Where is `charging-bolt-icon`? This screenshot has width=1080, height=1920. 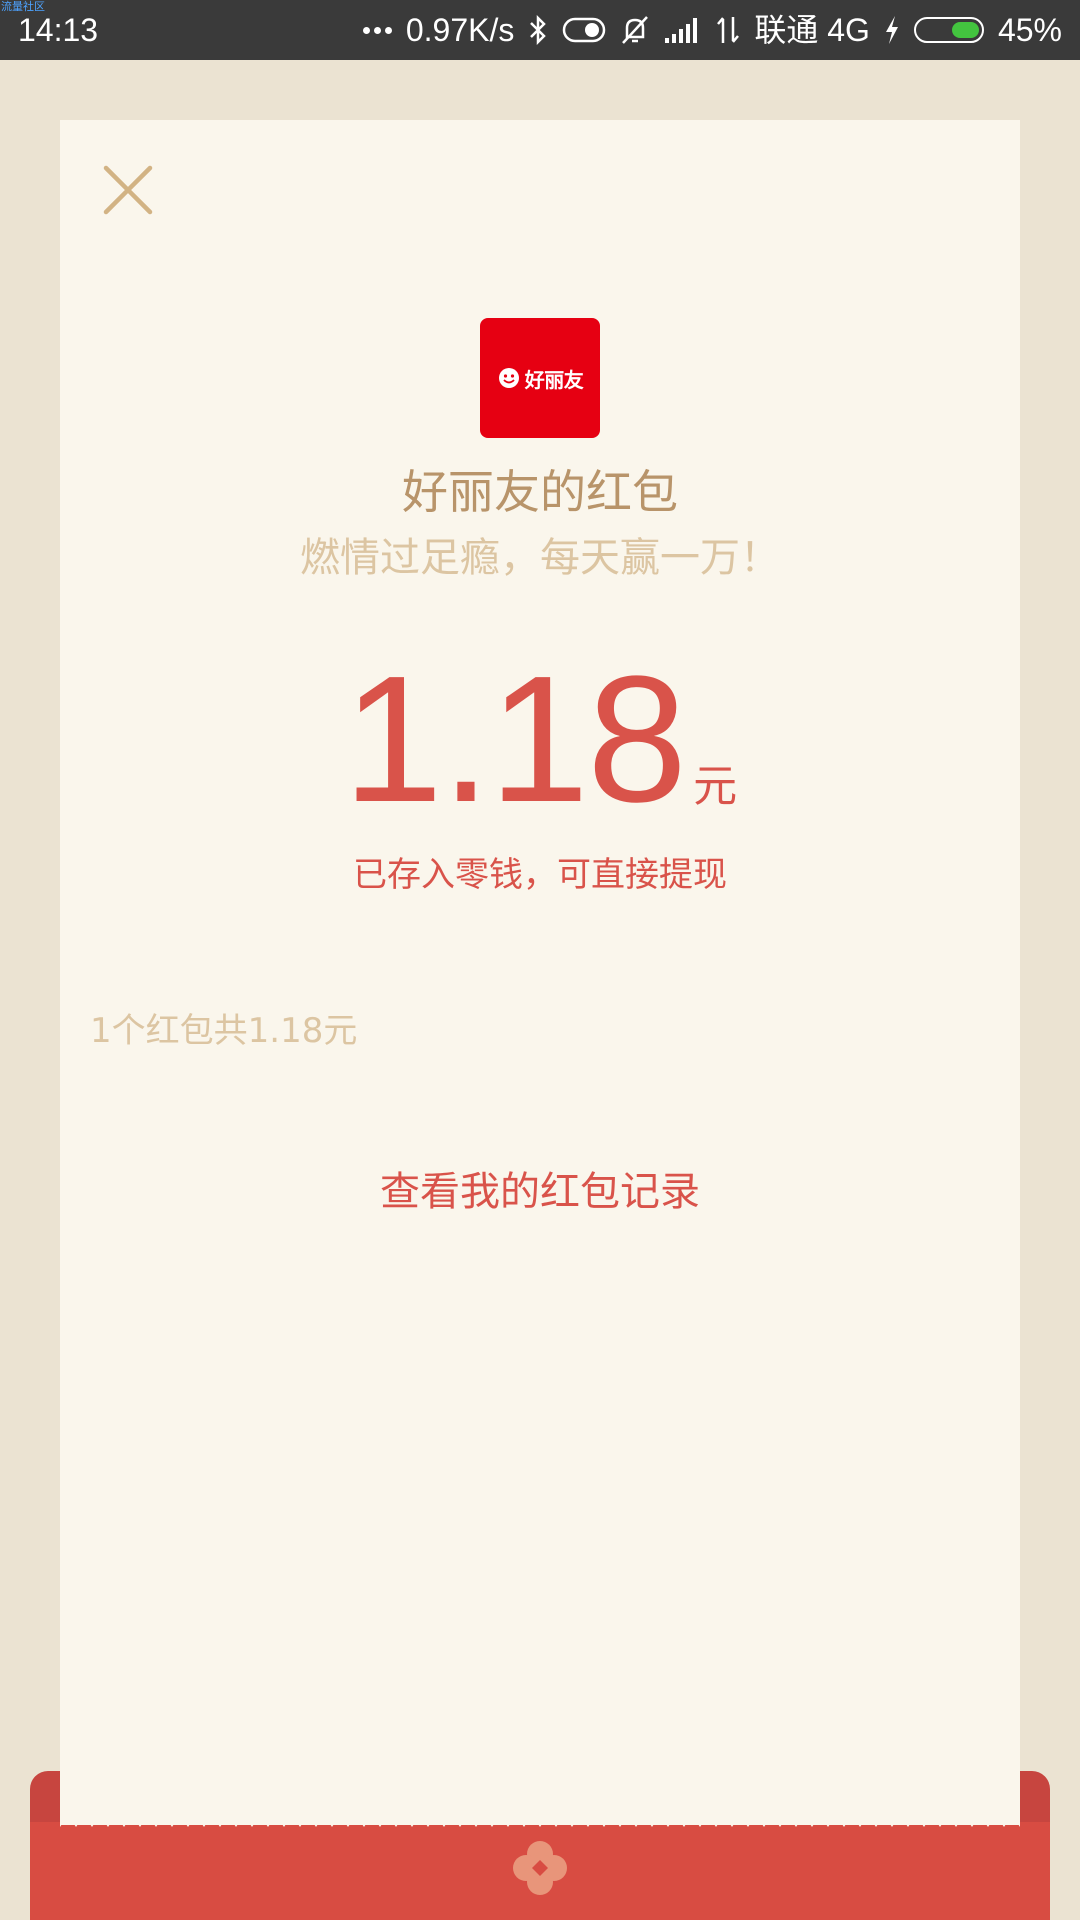
charging-bolt-icon is located at coordinates (891, 30).